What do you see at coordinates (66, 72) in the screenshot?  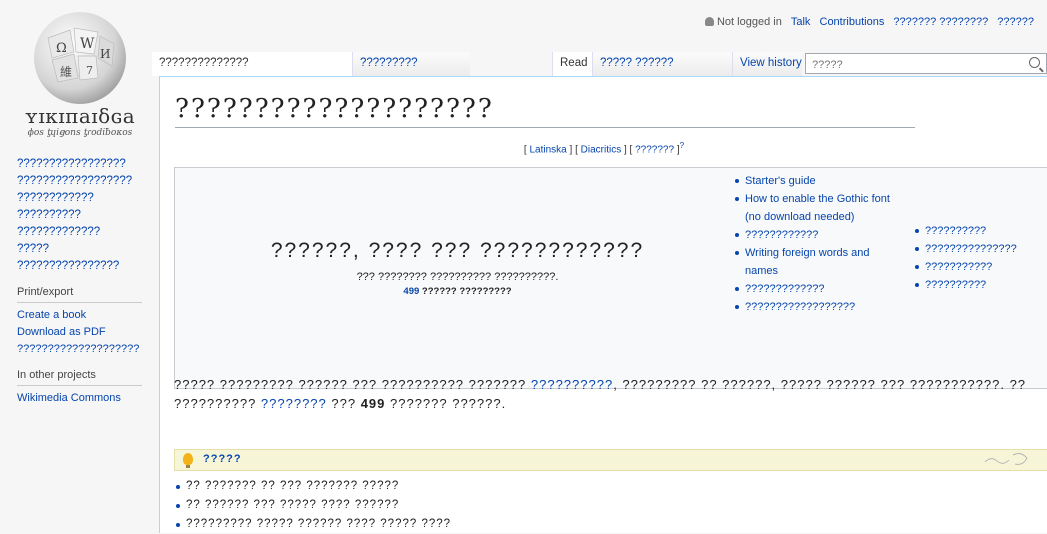 I see `globe-glyph-wei: 維` at bounding box center [66, 72].